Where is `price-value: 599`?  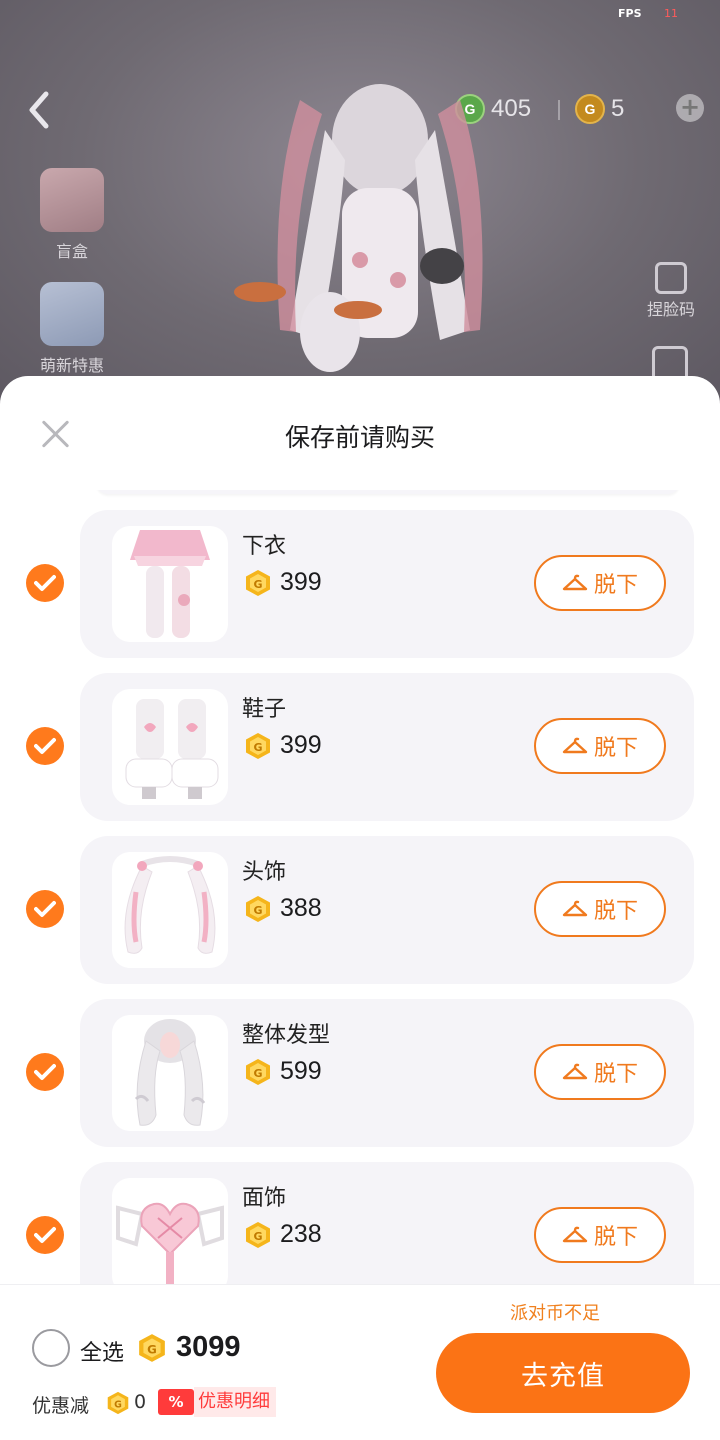 price-value: 599 is located at coordinates (301, 1071).